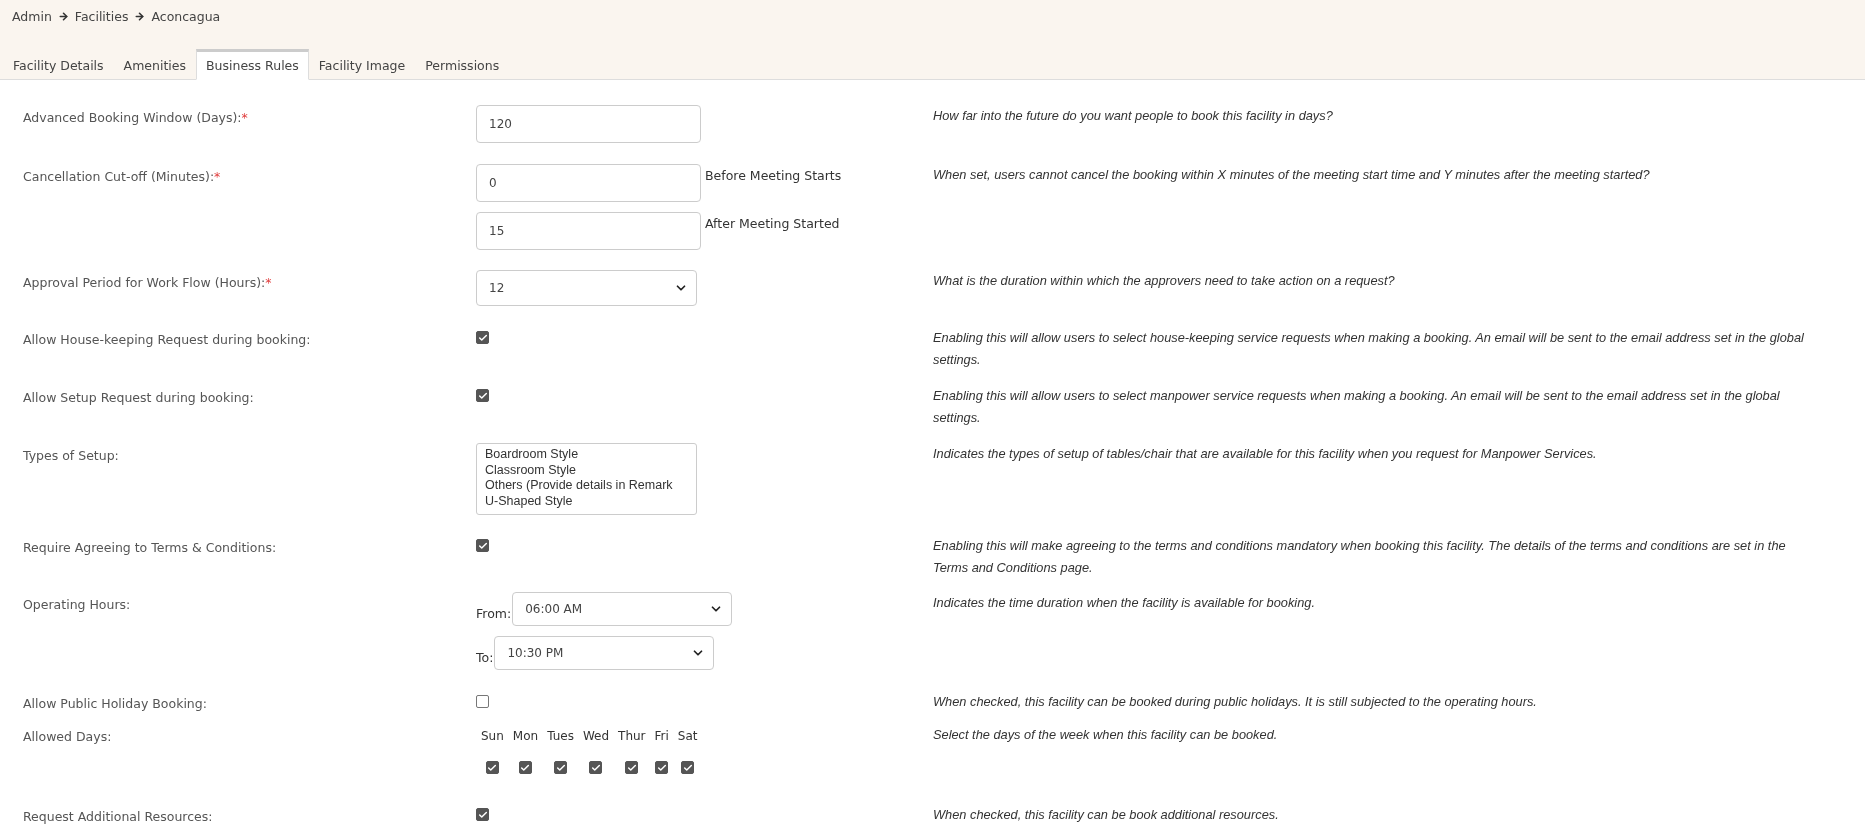 Image resolution: width=1865 pixels, height=827 pixels. What do you see at coordinates (586, 288) in the screenshot?
I see `dropdown: 12` at bounding box center [586, 288].